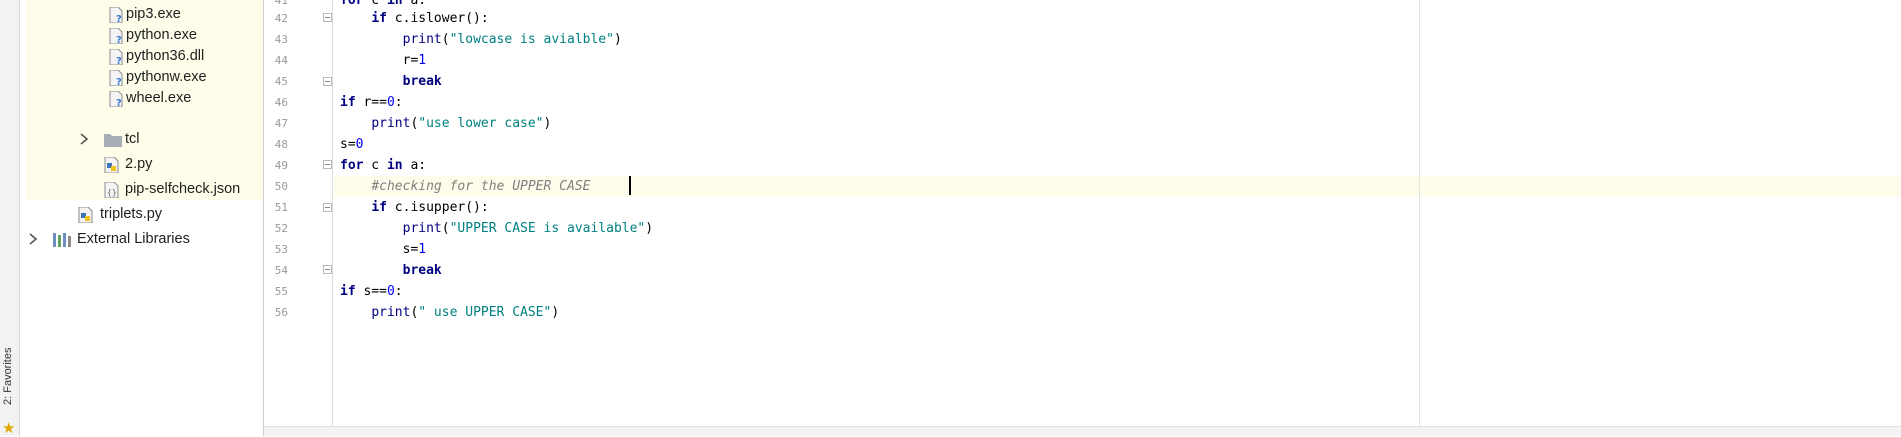 The height and width of the screenshot is (437, 1901). What do you see at coordinates (281, 207) in the screenshot?
I see `line-number: 51` at bounding box center [281, 207].